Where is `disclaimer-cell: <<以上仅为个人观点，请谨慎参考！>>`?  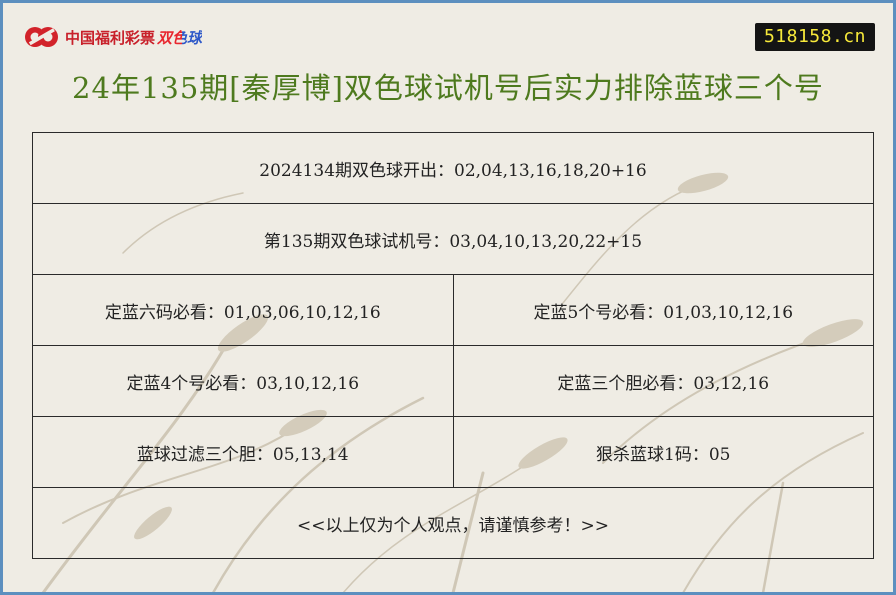 disclaimer-cell: <<以上仅为个人观点，请谨慎参考！>> is located at coordinates (453, 523).